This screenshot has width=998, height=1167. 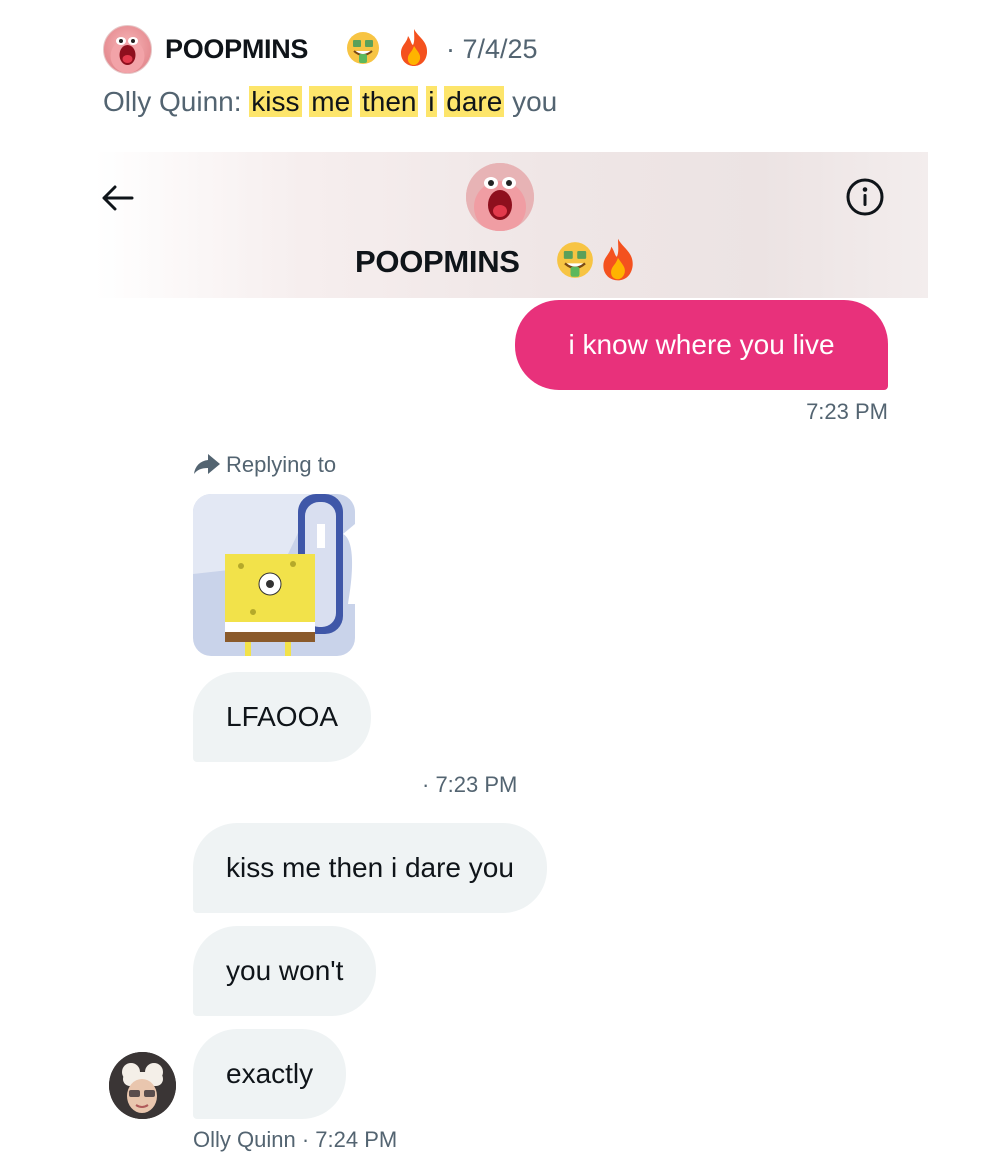 I want to click on back-arrow-icon, so click(x=118, y=198).